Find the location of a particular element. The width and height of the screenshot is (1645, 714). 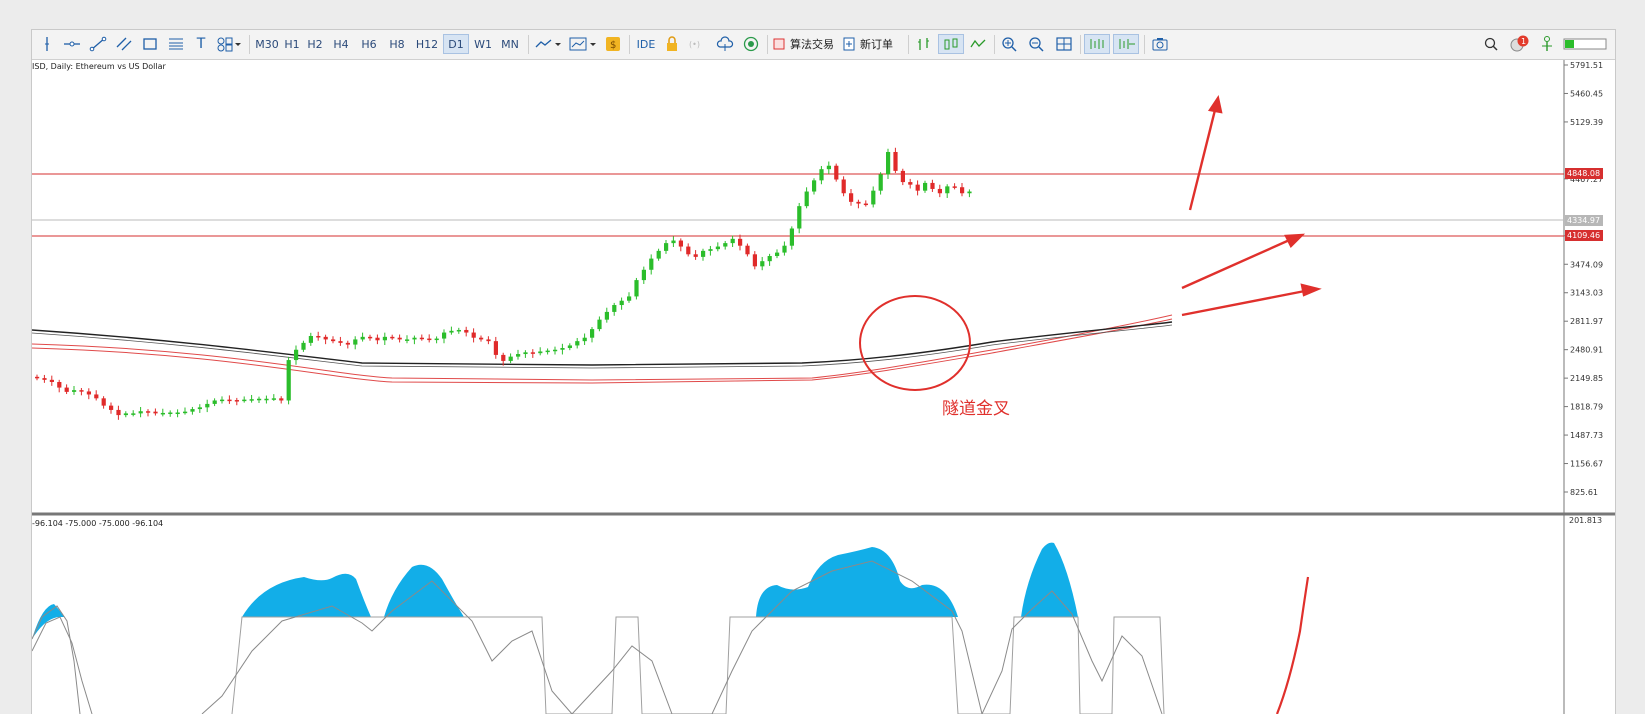

market-icon: $ is located at coordinates (613, 44).